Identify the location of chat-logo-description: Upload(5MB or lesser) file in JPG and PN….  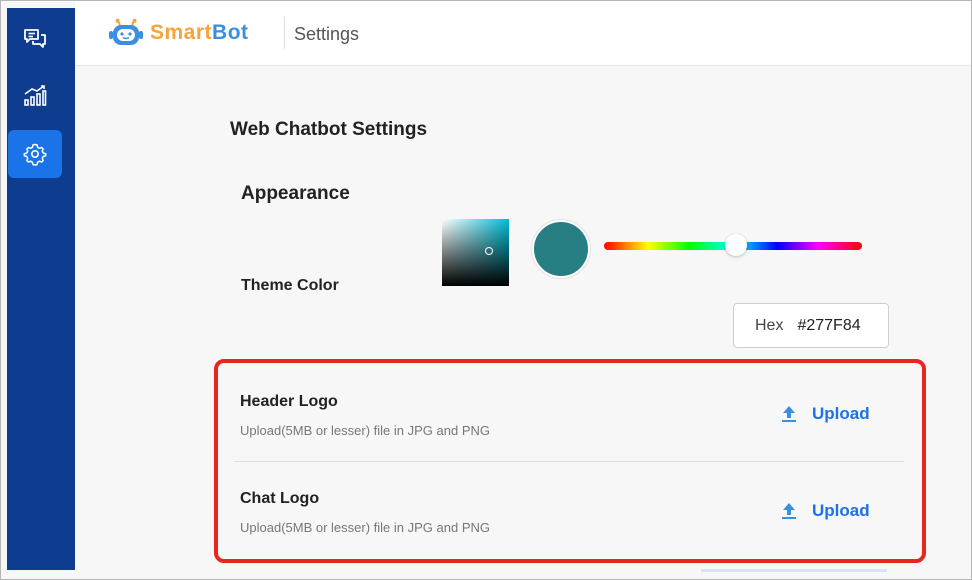
(365, 527).